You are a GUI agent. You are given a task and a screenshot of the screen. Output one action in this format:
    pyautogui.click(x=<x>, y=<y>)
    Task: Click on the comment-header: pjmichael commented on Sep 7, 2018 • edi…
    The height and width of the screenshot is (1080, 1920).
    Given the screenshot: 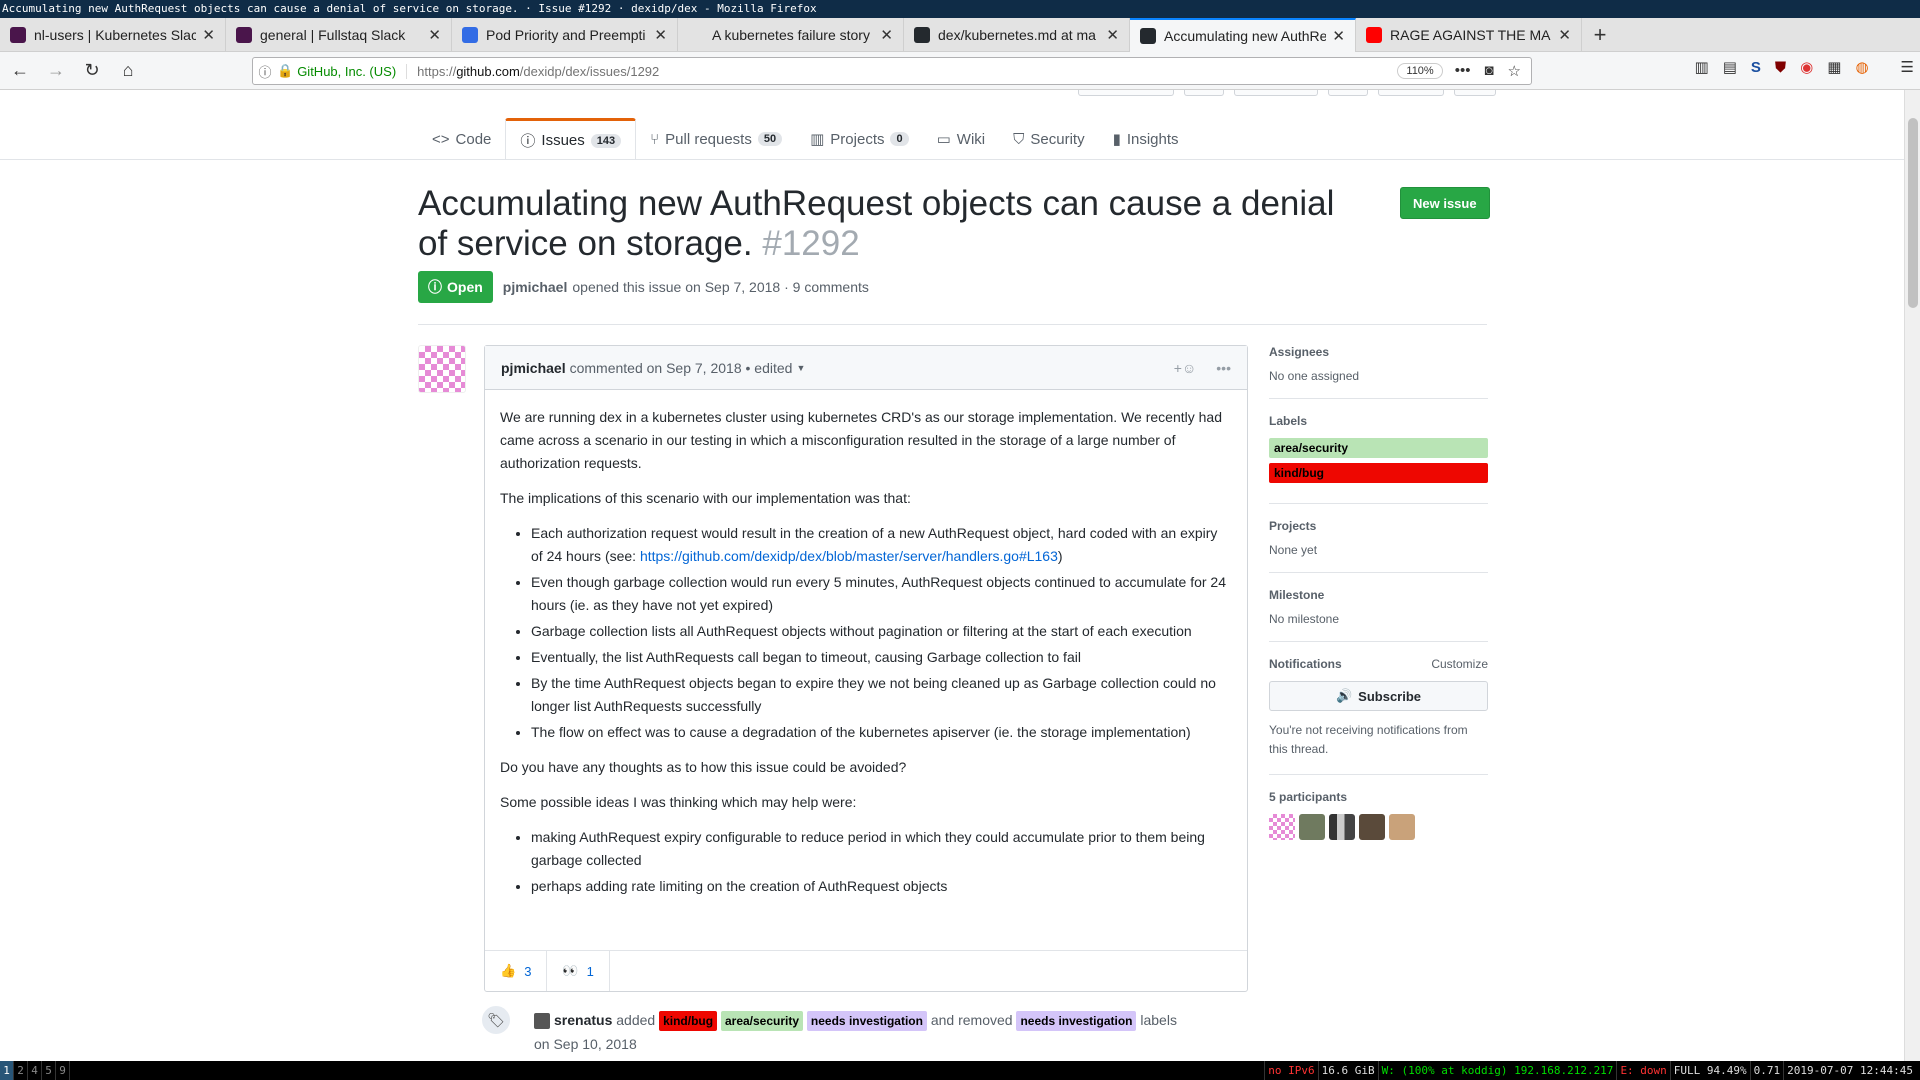 What is the action you would take?
    pyautogui.click(x=866, y=368)
    